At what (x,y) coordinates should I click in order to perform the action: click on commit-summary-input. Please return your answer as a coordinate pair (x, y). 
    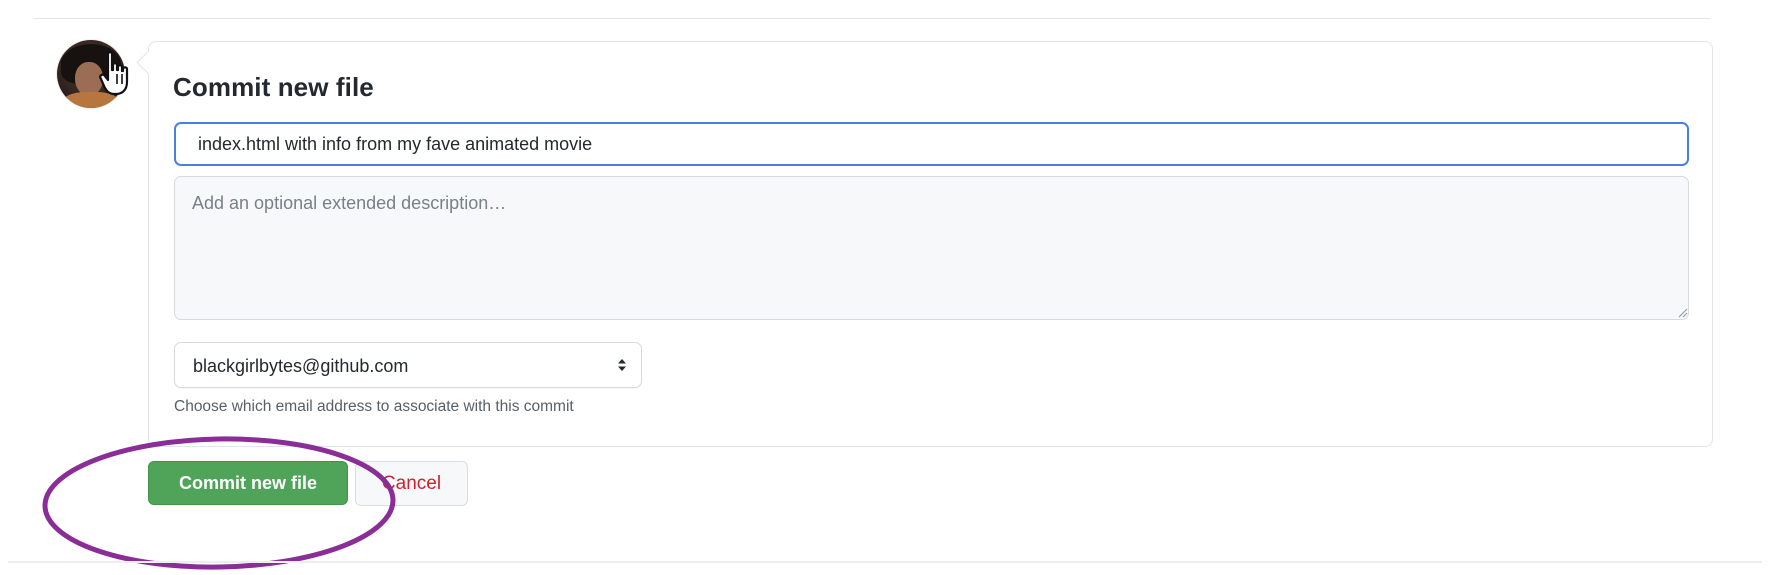
    Looking at the image, I should click on (931, 144).